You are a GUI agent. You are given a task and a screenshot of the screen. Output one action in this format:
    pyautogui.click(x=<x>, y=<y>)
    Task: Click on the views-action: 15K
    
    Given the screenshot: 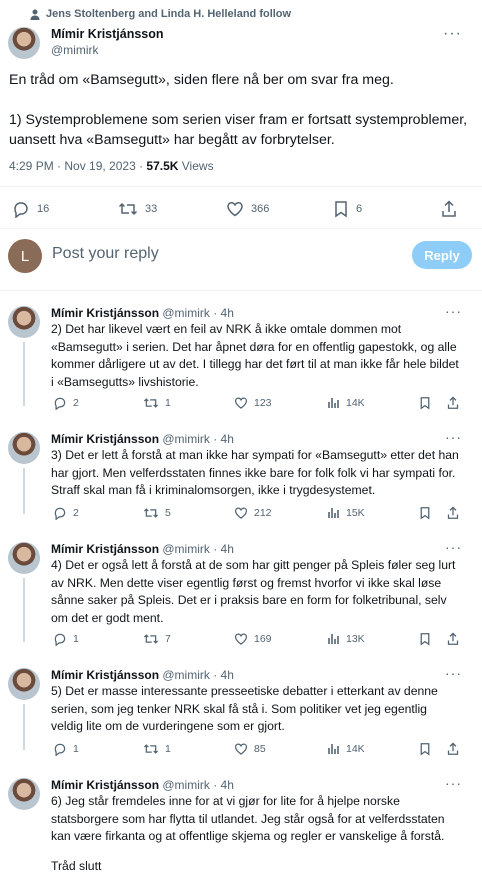 What is the action you would take?
    pyautogui.click(x=346, y=512)
    